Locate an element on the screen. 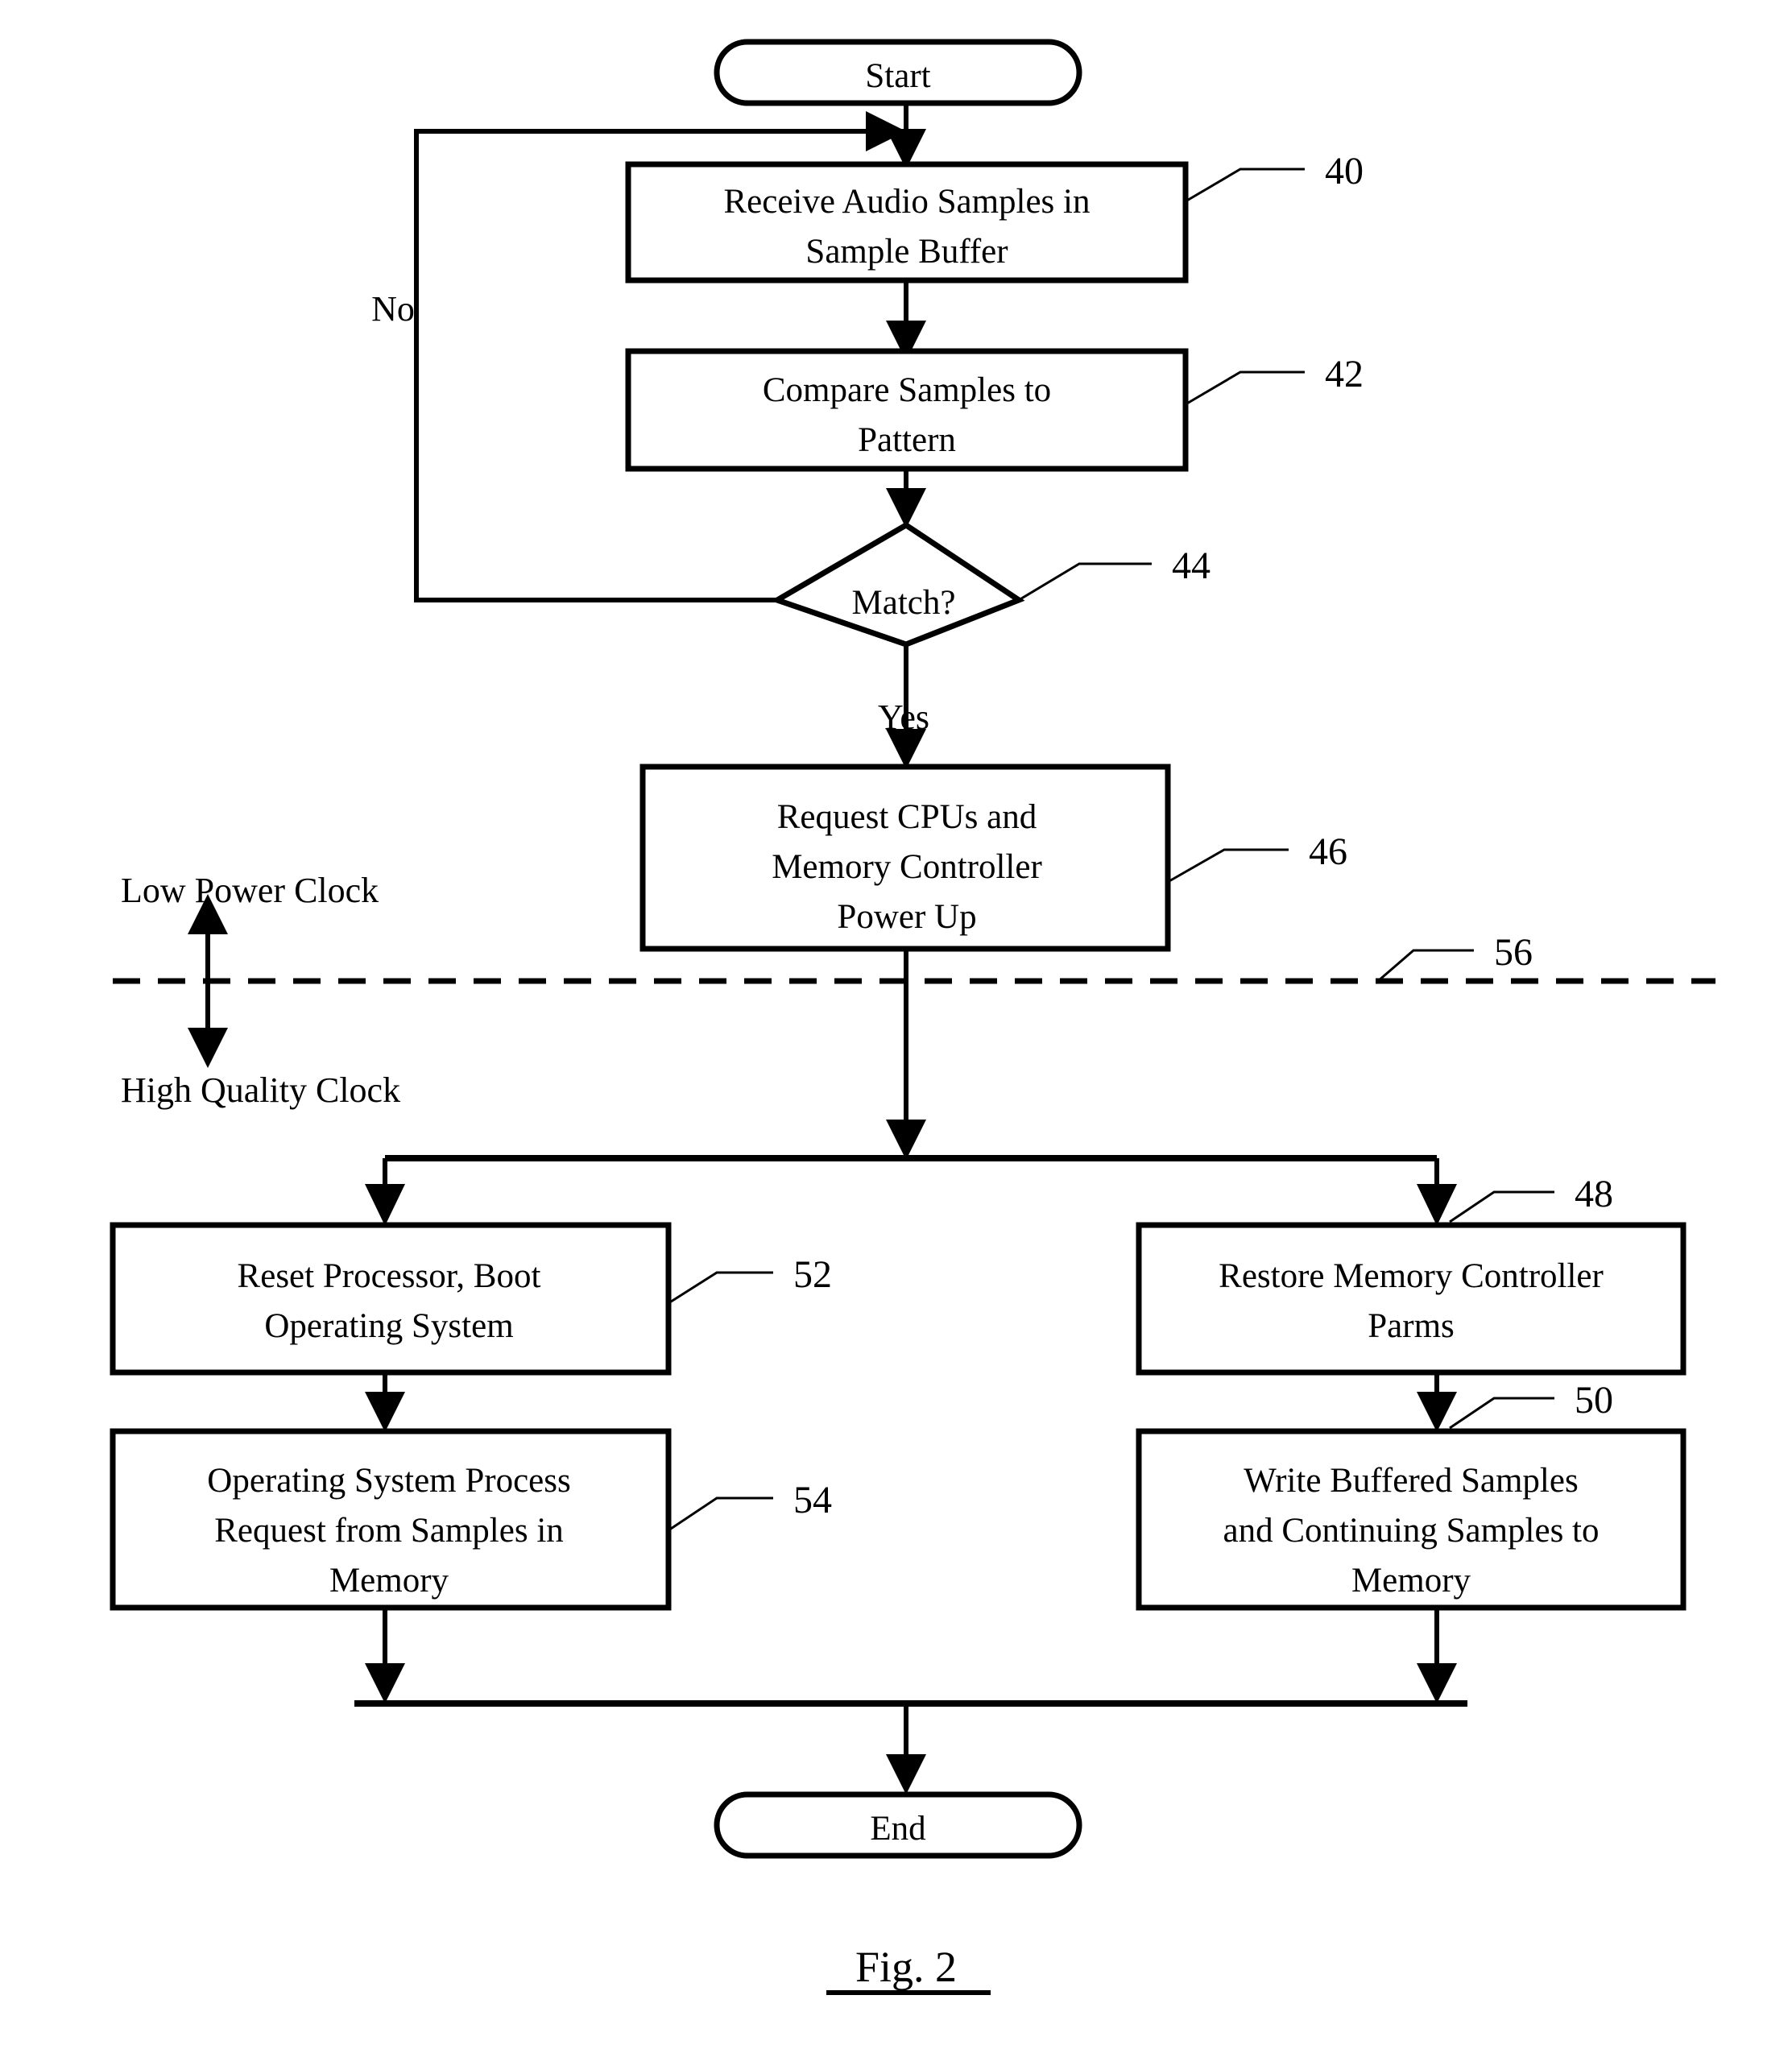  node-40-line-2: Sample Buffer is located at coordinates (906, 252).